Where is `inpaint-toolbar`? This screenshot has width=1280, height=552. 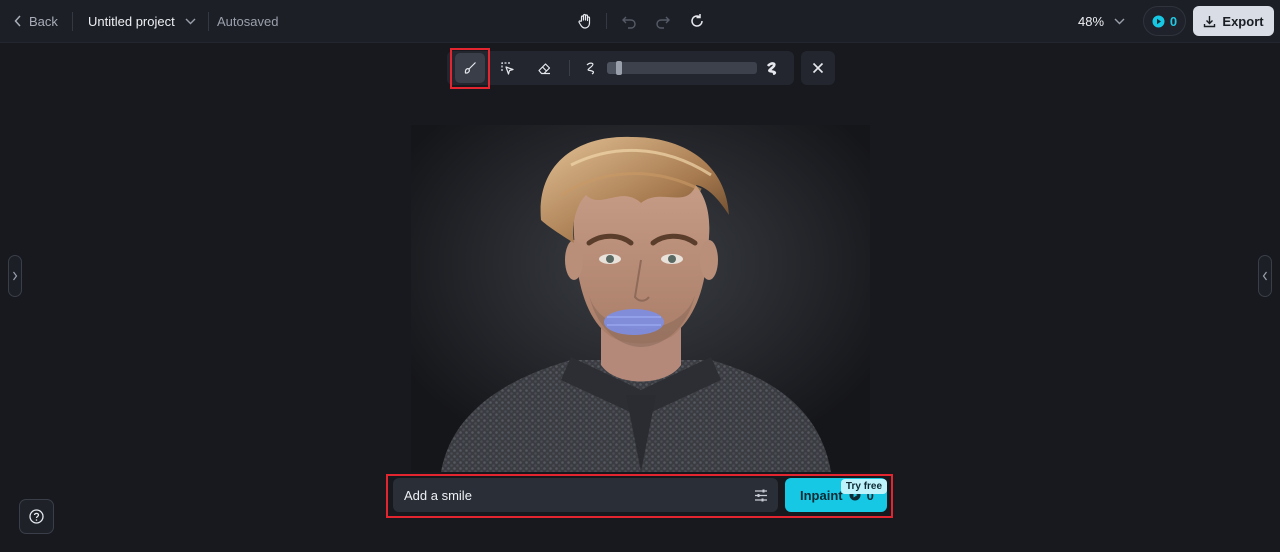
inpaint-toolbar is located at coordinates (620, 68).